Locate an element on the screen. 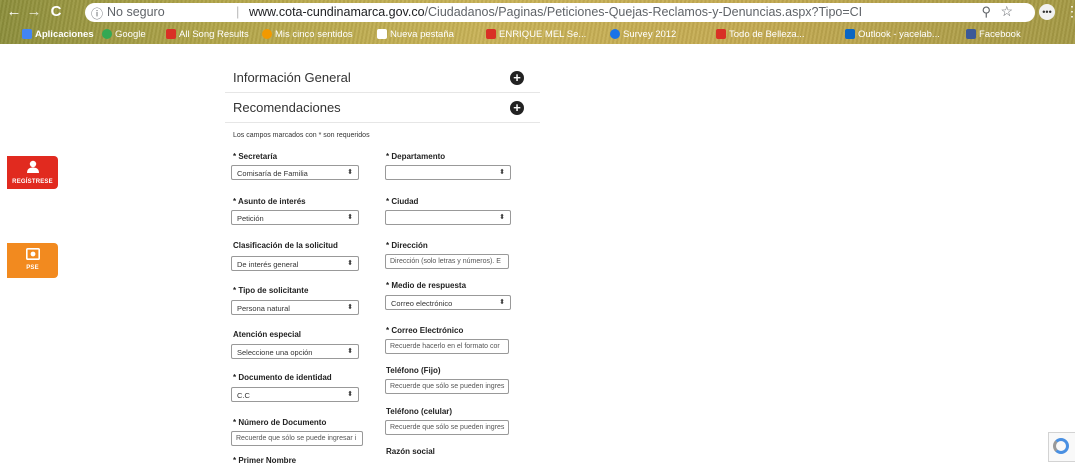 The image size is (1075, 465). apps-grid-icon is located at coordinates (27, 34).